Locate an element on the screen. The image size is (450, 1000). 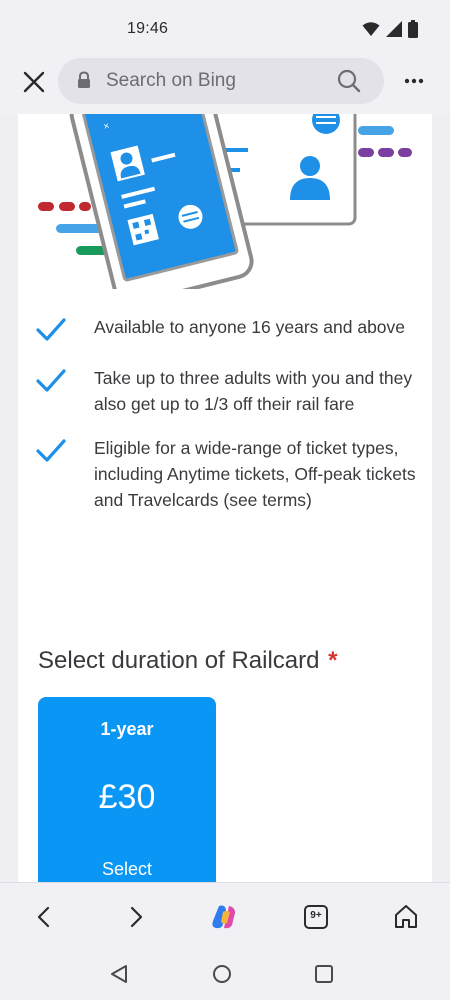
signal-icon is located at coordinates (394, 29).